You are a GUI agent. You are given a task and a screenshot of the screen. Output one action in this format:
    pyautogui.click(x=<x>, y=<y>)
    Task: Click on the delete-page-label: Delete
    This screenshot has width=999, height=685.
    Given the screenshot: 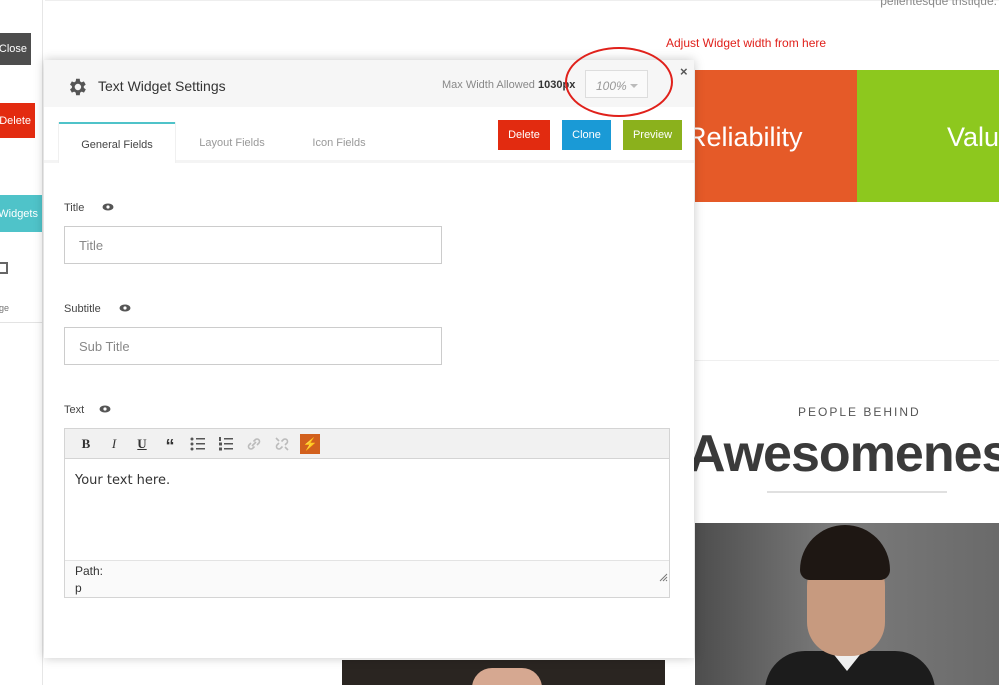 What is the action you would take?
    pyautogui.click(x=15, y=120)
    